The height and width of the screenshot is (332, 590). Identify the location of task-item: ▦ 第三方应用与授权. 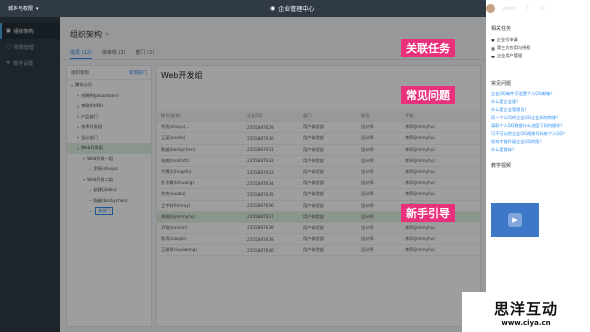
(538, 48).